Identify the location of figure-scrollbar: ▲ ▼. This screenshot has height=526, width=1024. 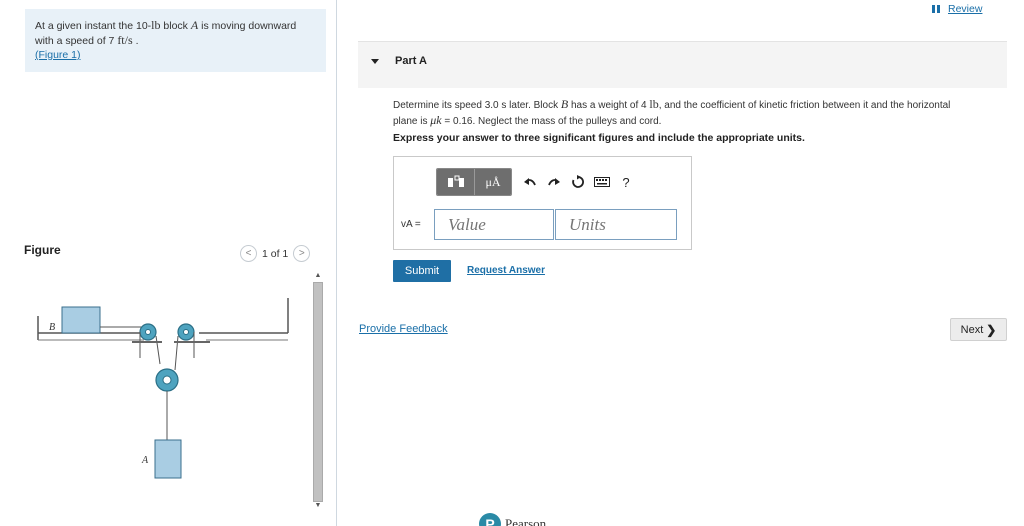
(318, 391).